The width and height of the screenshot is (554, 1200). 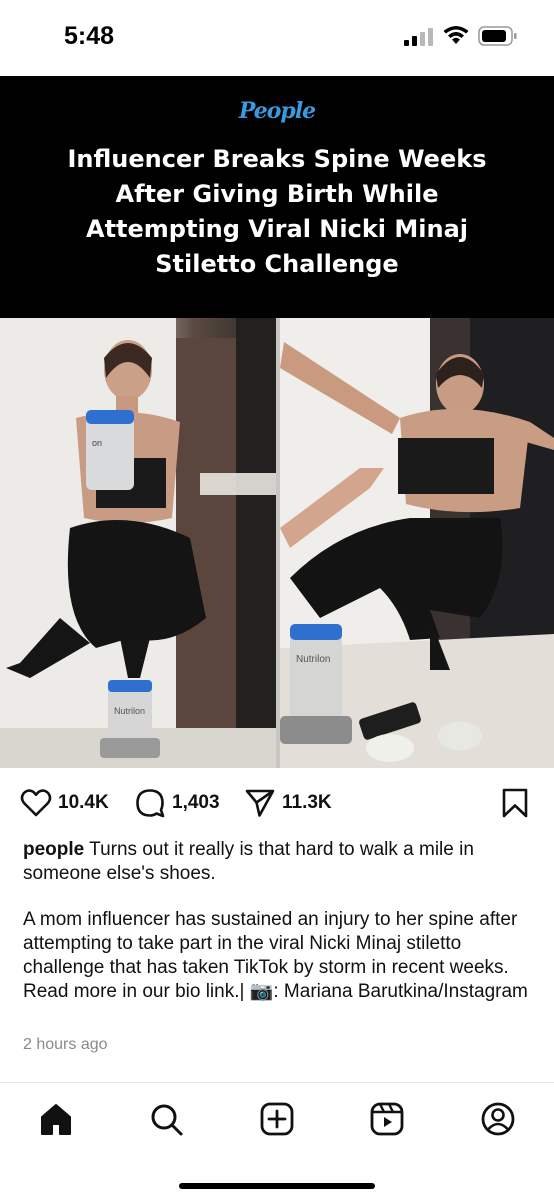 I want to click on post-actions: 10.4K 1,403 11.3K, so click(x=277, y=805).